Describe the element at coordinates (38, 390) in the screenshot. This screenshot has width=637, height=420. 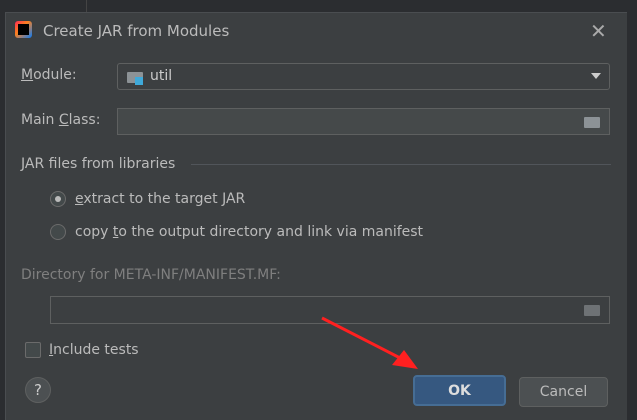
I see `help-button: ?` at that location.